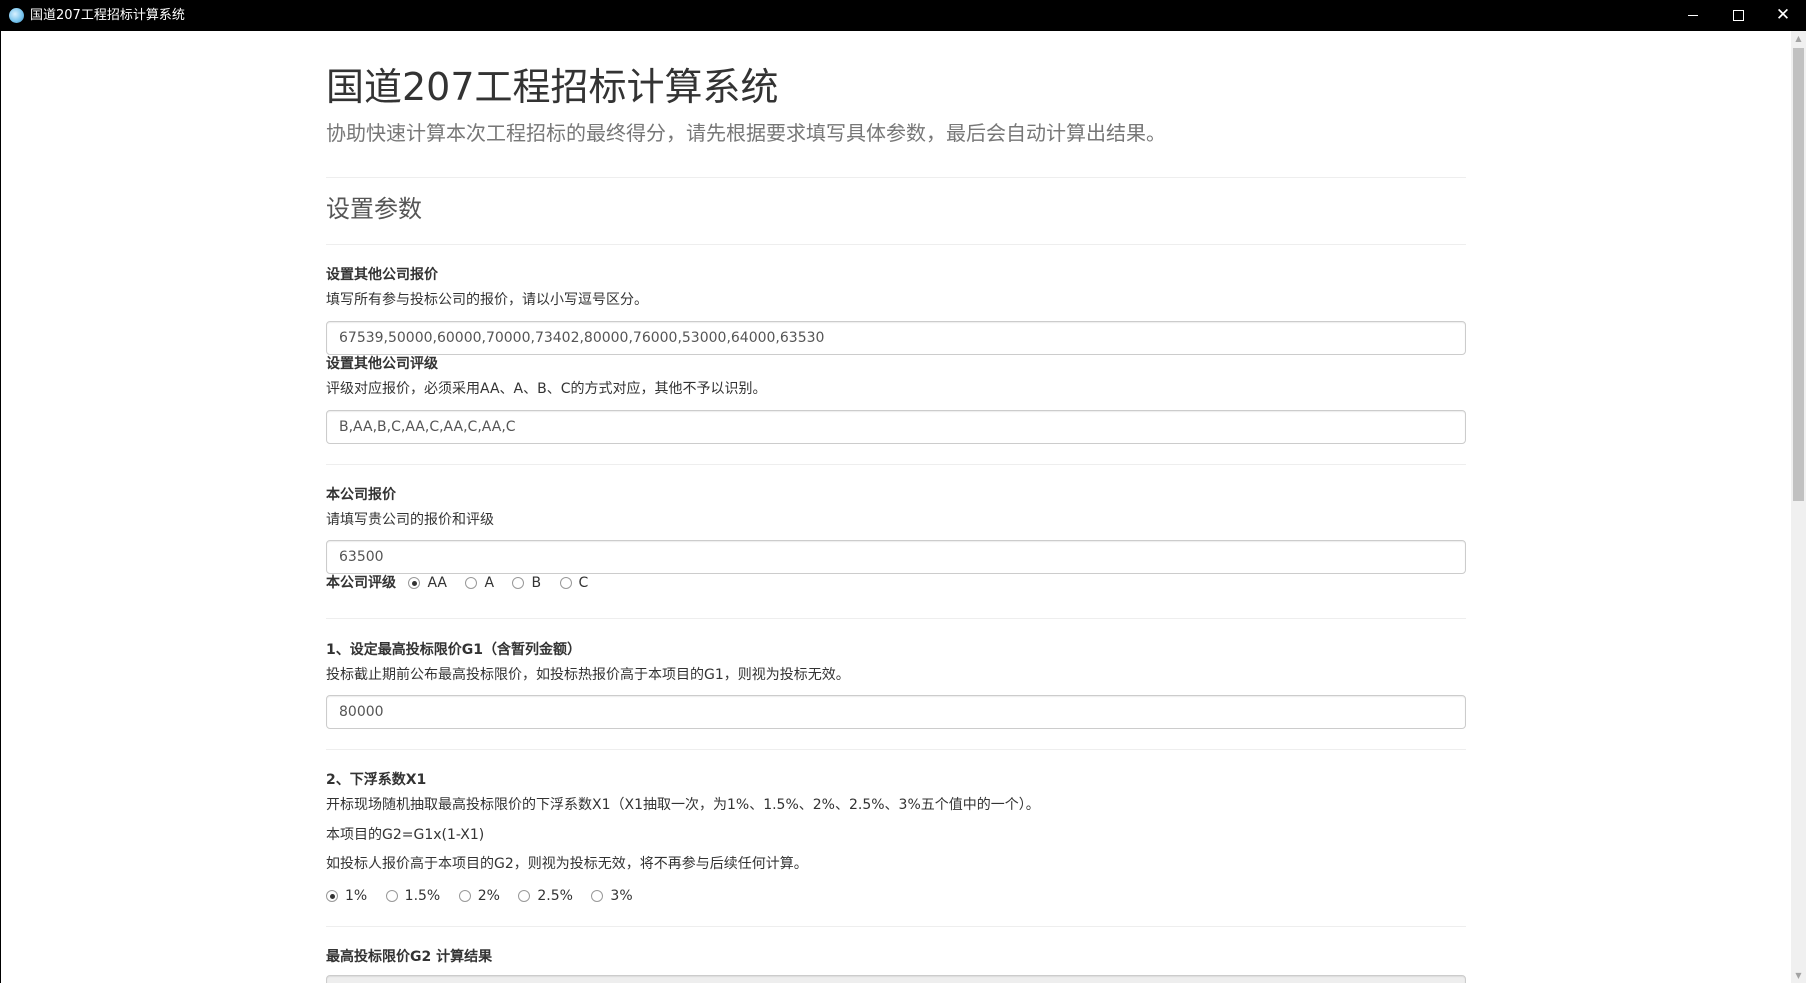 The width and height of the screenshot is (1806, 983). What do you see at coordinates (555, 896) in the screenshot?
I see `x1-option-label: 2.5%` at bounding box center [555, 896].